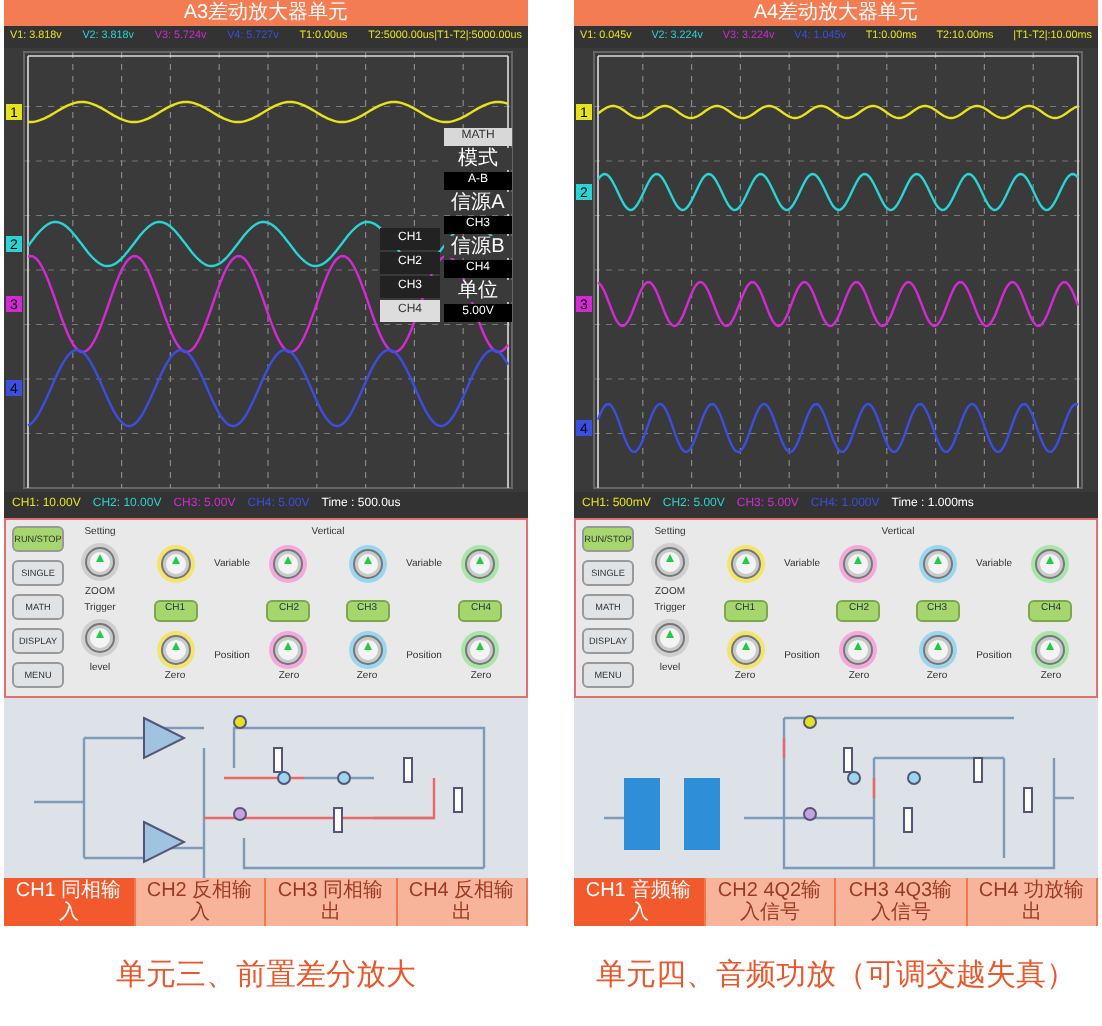 This screenshot has height=1026, width=1102. I want to click on menu-label: 模式, so click(478, 159).